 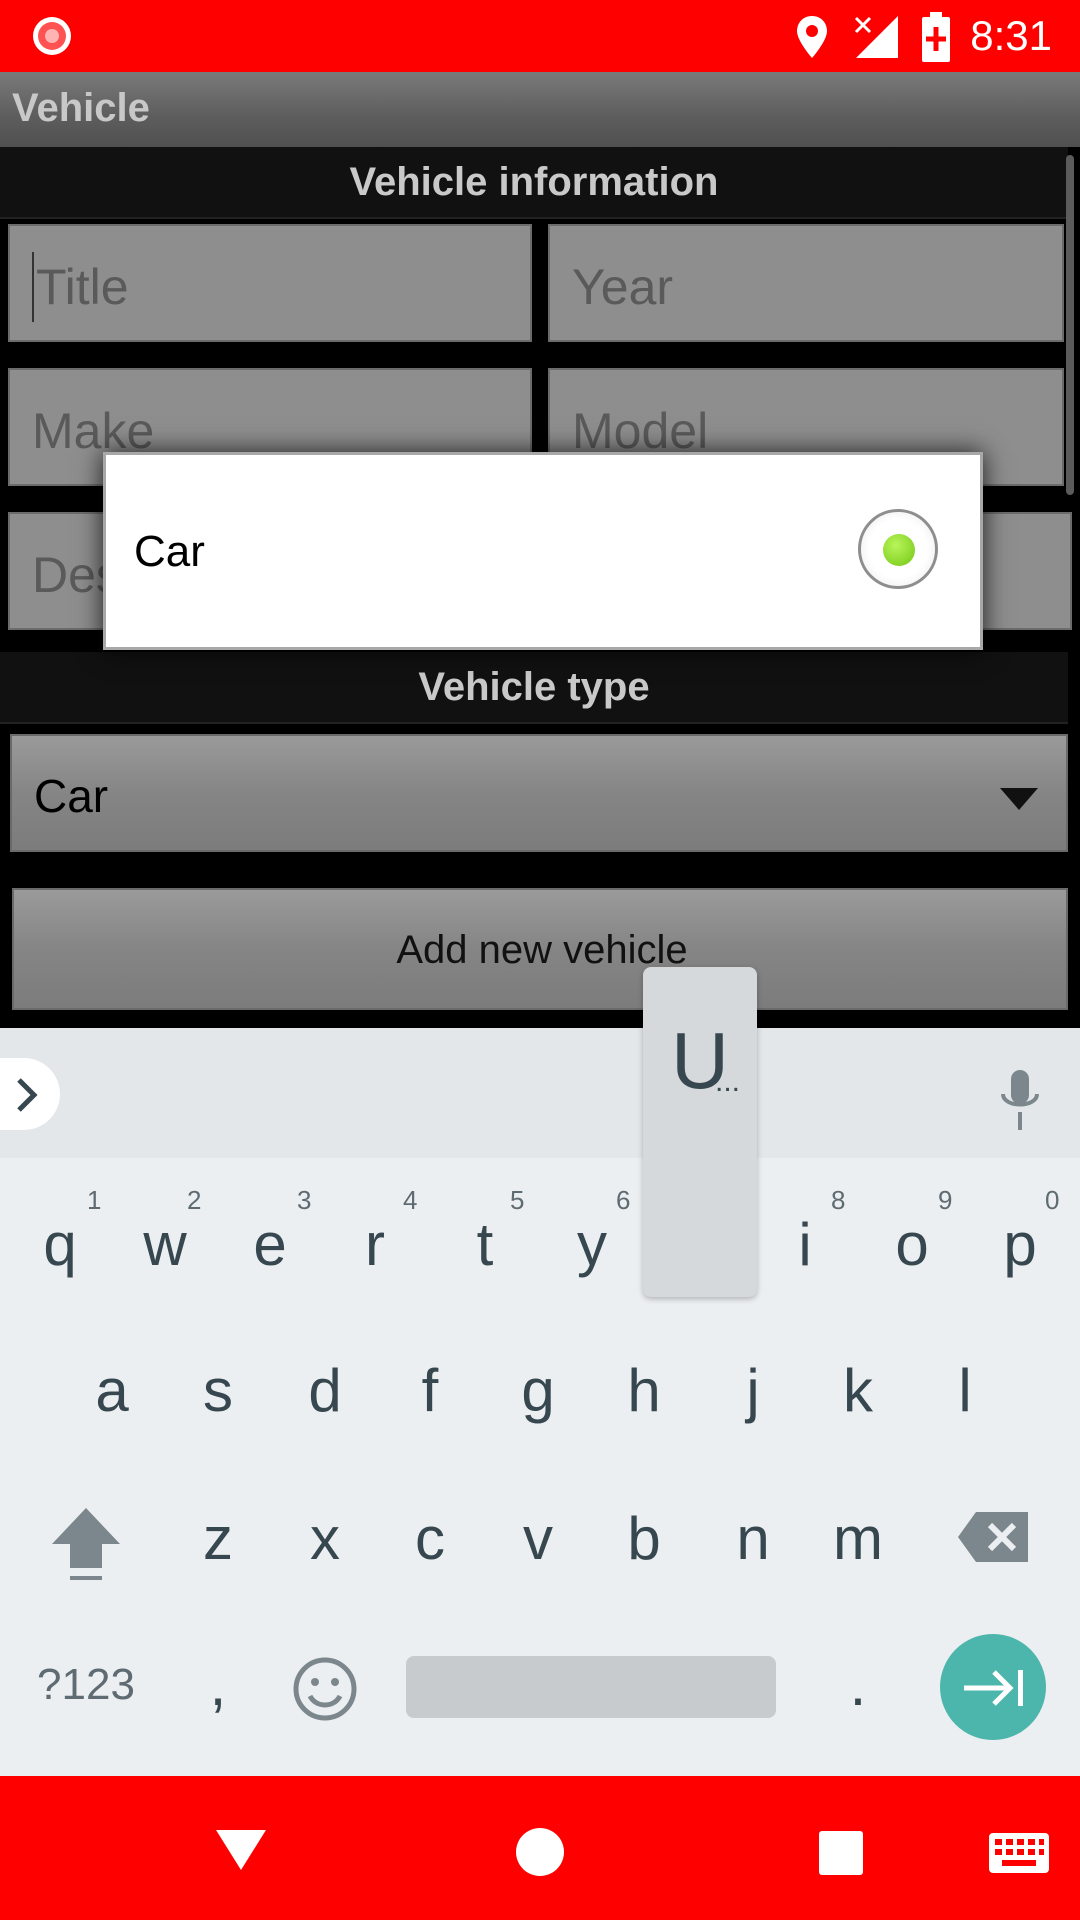 I want to click on keyboard-switch-icon, so click(x=1019, y=1853).